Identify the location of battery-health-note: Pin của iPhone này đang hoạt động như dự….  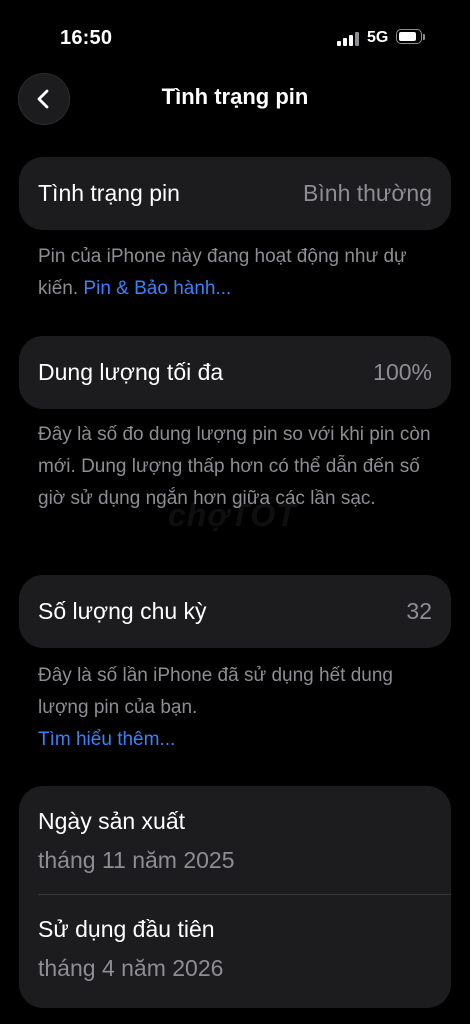
(240, 273).